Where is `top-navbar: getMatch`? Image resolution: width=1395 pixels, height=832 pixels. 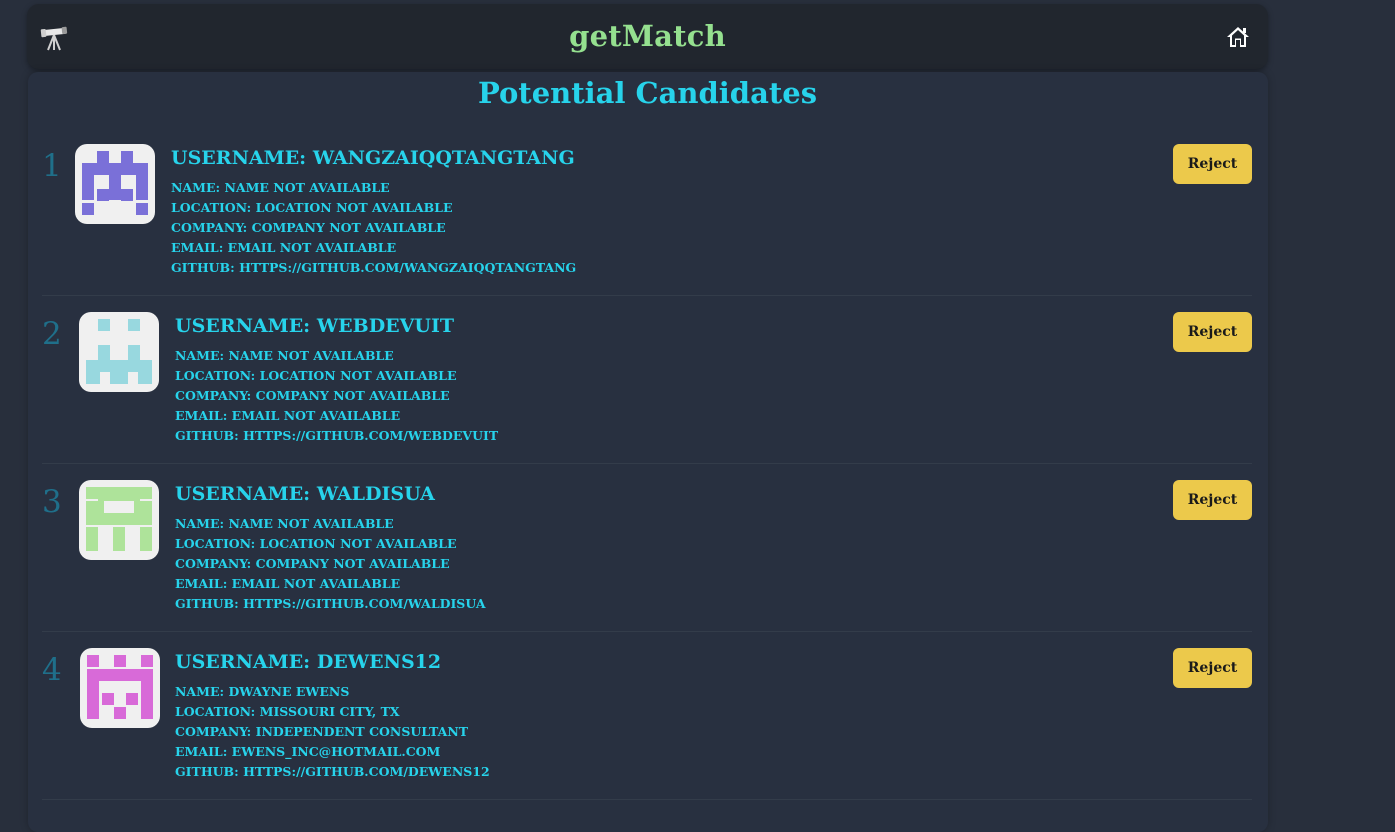
top-navbar: getMatch is located at coordinates (647, 36).